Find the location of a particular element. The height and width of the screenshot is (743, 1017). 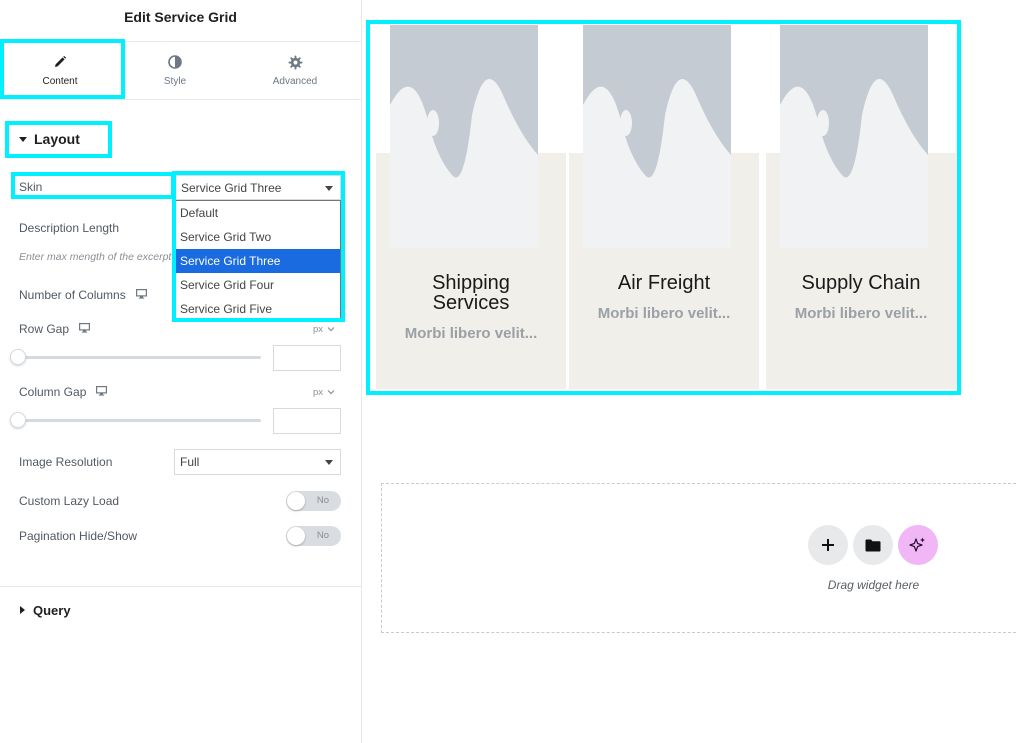

caret-right-icon is located at coordinates (22, 610).